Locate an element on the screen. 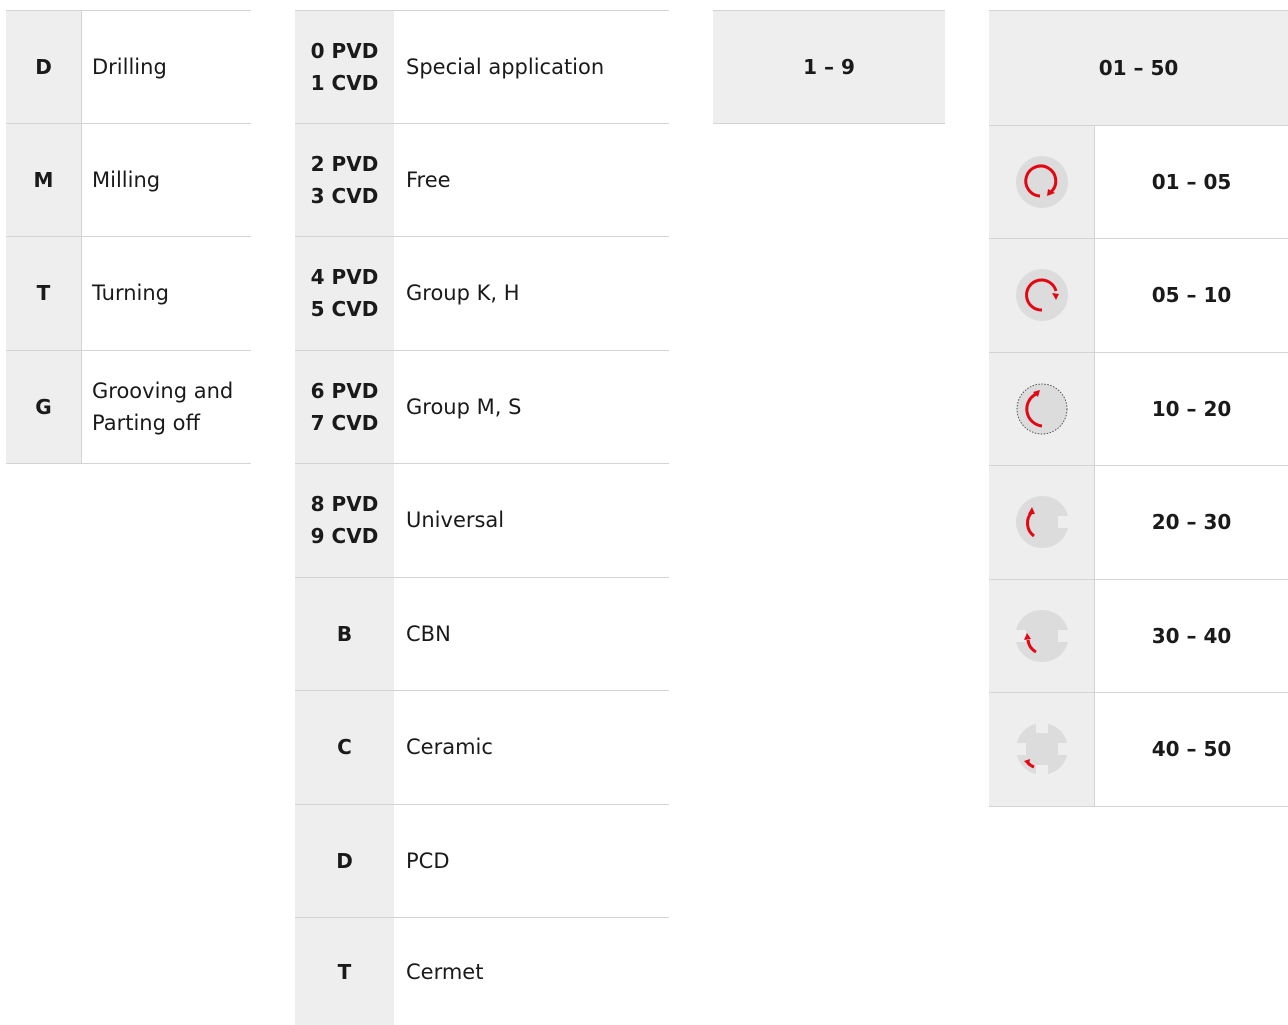  grade-label: PCD is located at coordinates (428, 860).